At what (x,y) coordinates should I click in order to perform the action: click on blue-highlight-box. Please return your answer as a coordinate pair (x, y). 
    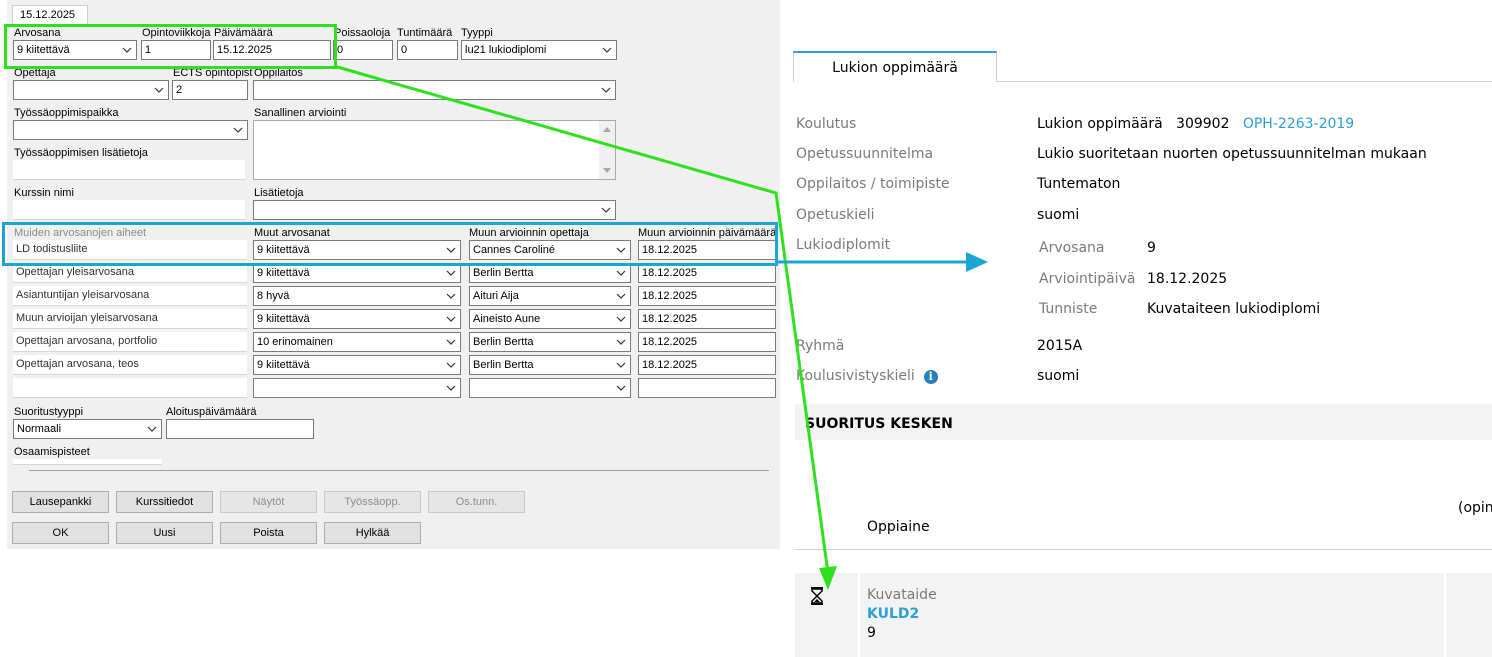
    Looking at the image, I should click on (390, 244).